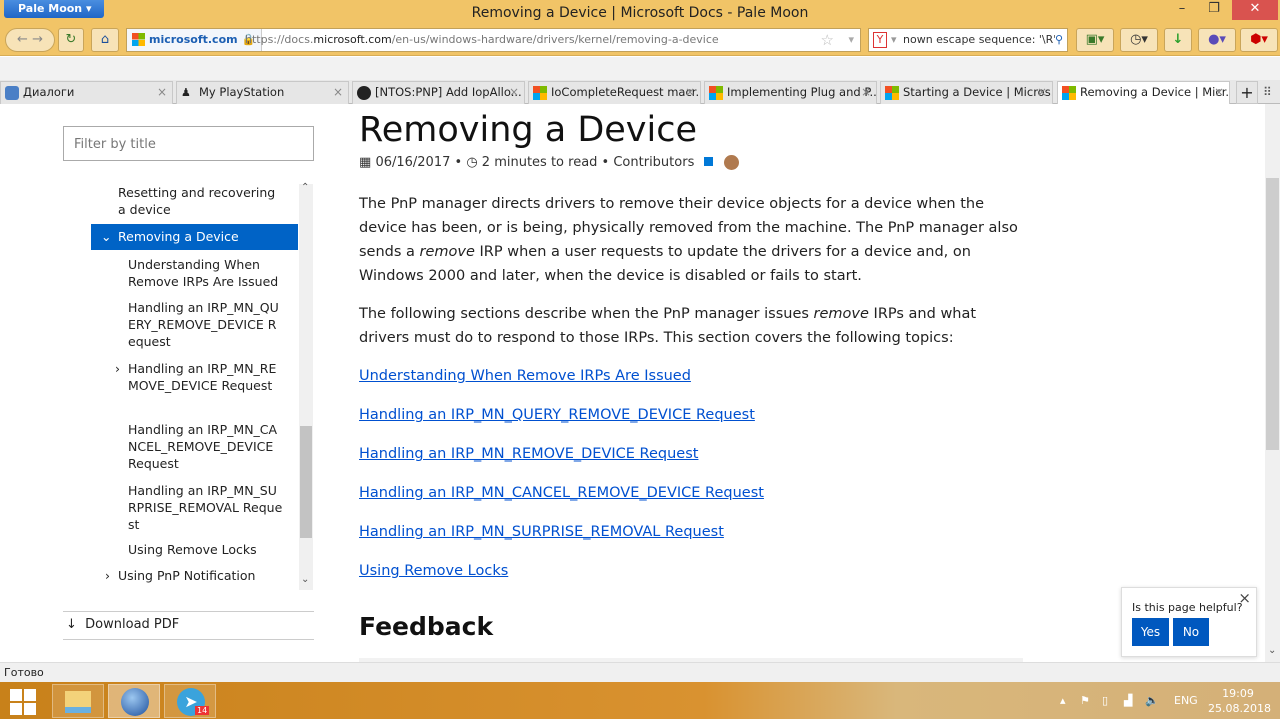 The width and height of the screenshot is (1280, 719). Describe the element at coordinates (306, 482) in the screenshot. I see `sidebar-scrollbar-thumb` at that location.